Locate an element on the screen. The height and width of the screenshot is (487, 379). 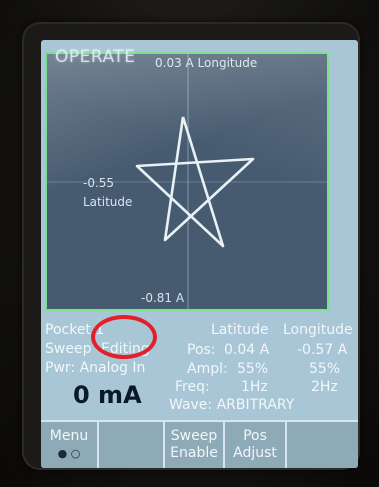
menu-softkey: Menu ● ○ is located at coordinates (70, 445).